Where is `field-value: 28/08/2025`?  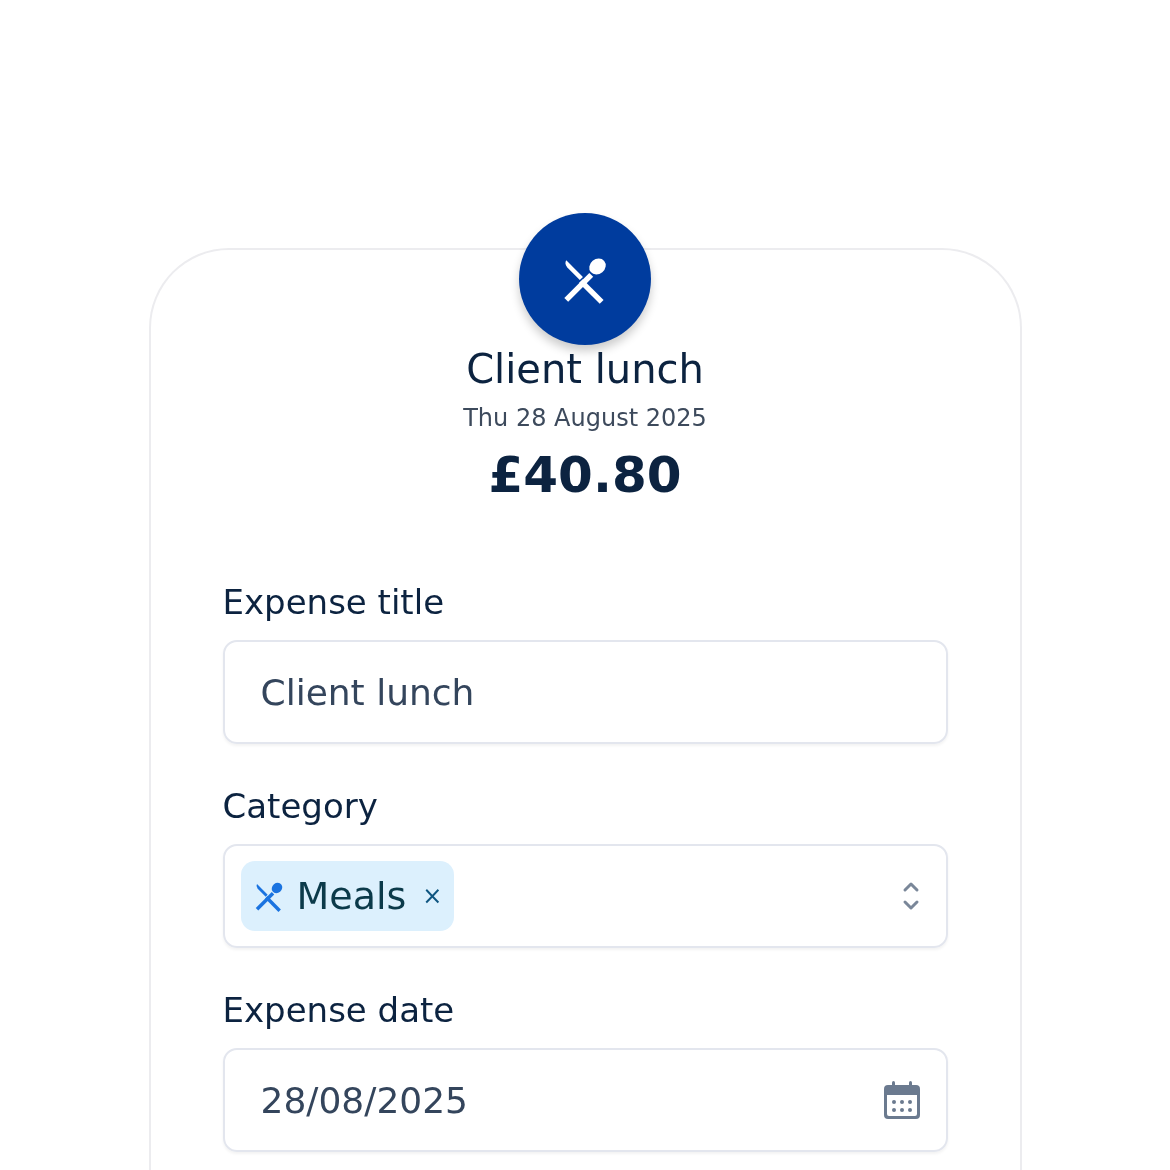 field-value: 28/08/2025 is located at coordinates (364, 1100).